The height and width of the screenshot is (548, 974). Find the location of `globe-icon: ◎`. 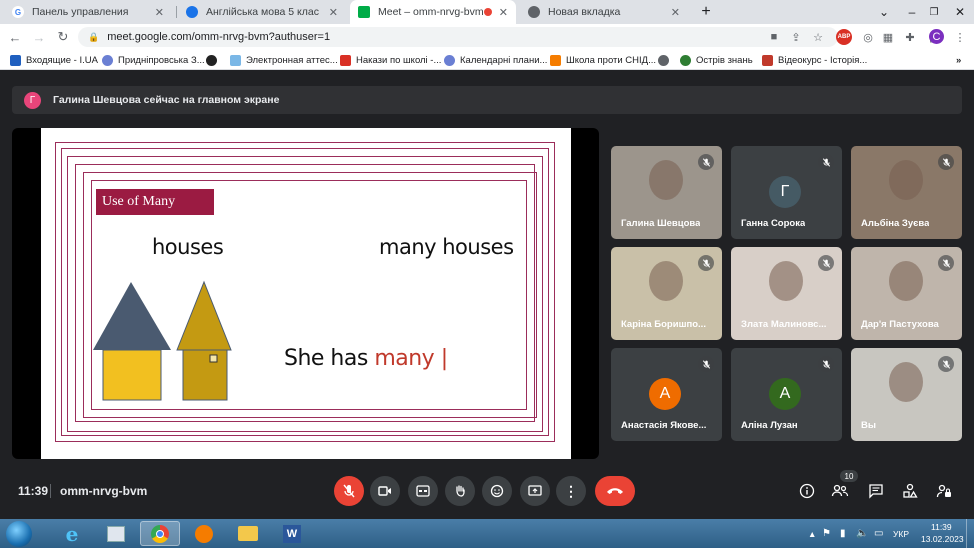

globe-icon: ◎ is located at coordinates (868, 37).